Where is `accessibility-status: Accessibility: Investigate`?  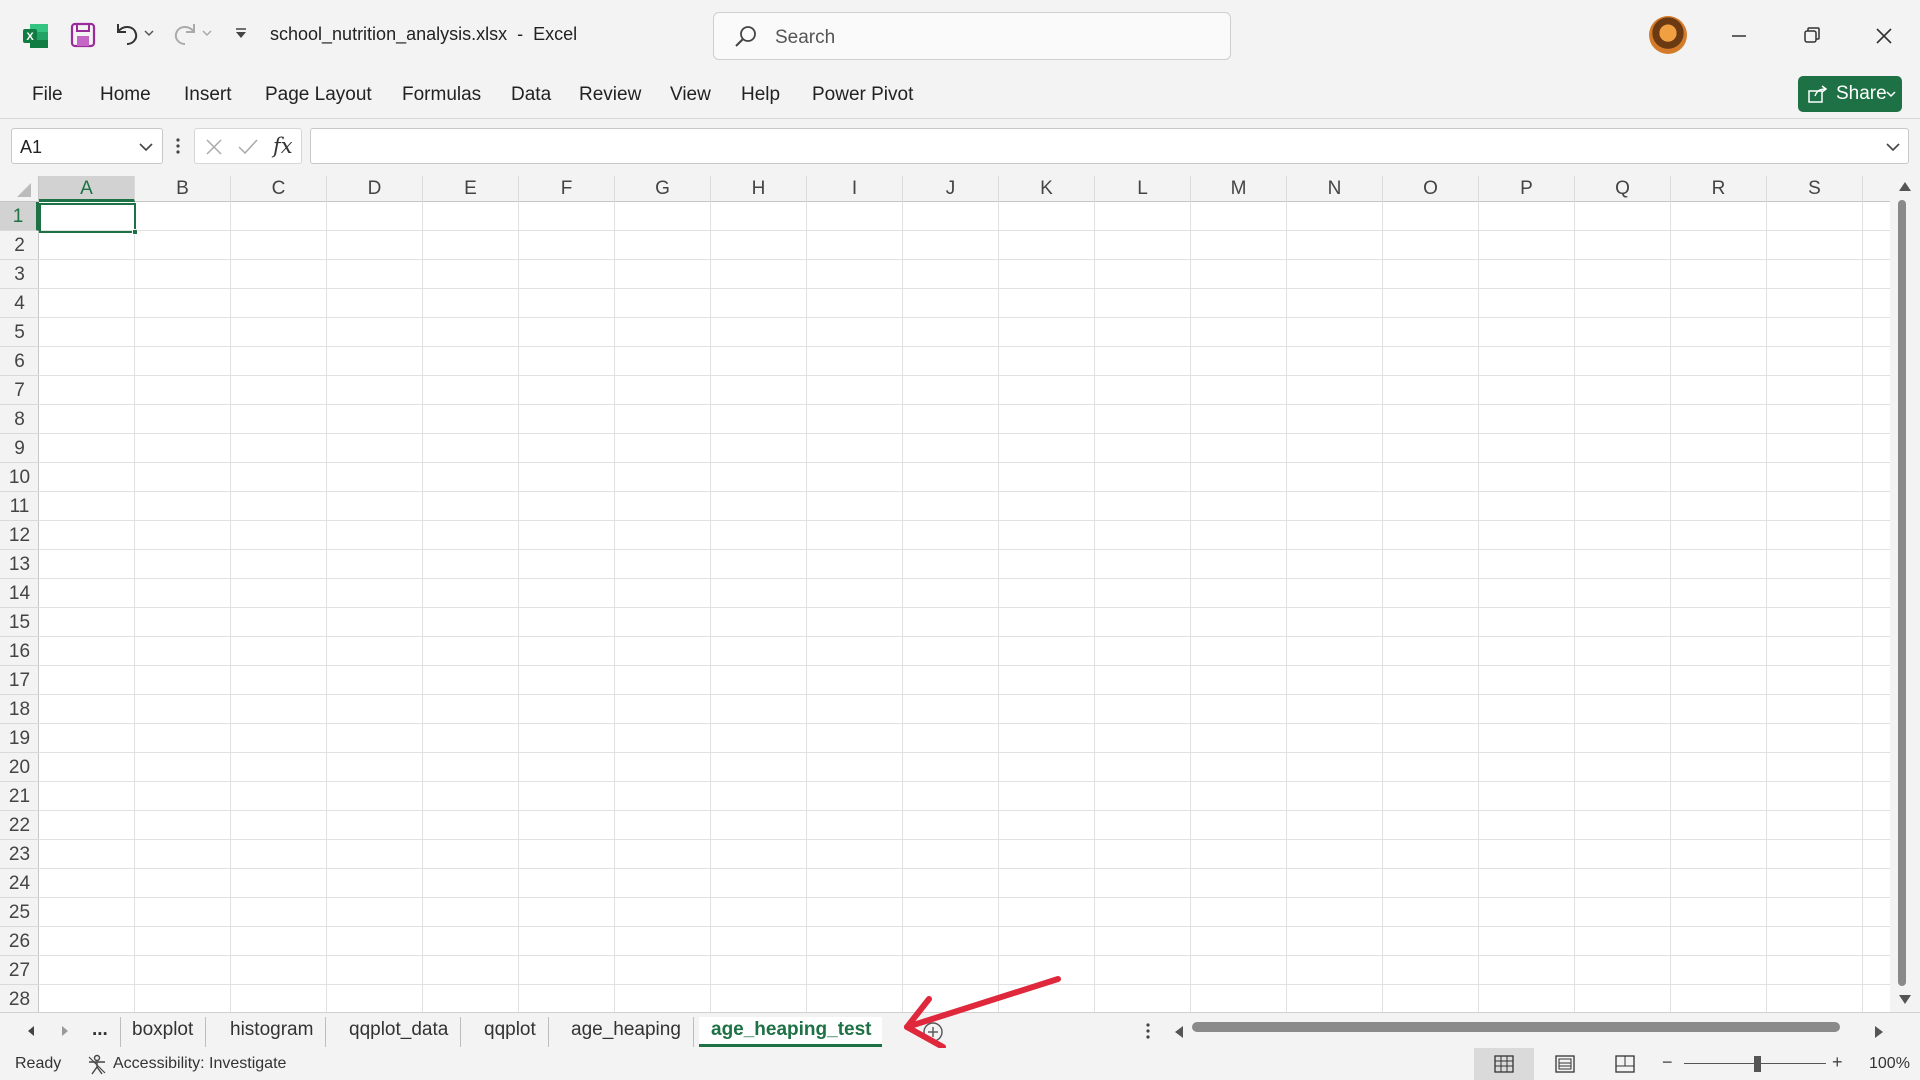
accessibility-status: Accessibility: Investigate is located at coordinates (199, 1064).